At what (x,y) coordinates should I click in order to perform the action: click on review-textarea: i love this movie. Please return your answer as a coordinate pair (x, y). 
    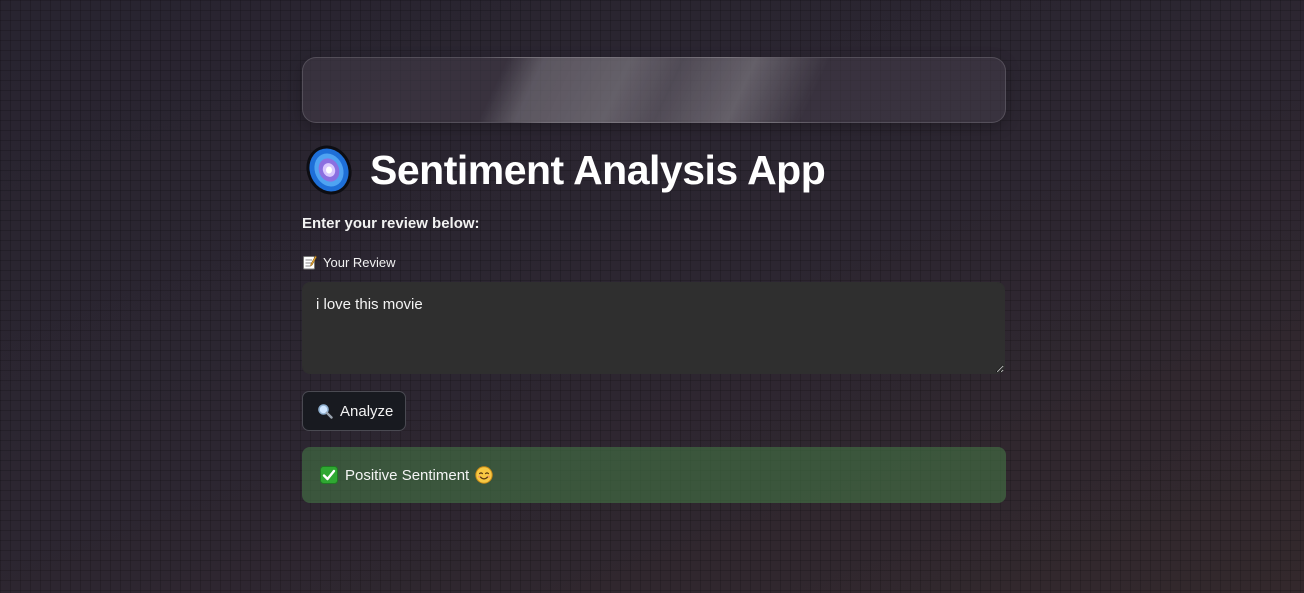
    Looking at the image, I should click on (653, 328).